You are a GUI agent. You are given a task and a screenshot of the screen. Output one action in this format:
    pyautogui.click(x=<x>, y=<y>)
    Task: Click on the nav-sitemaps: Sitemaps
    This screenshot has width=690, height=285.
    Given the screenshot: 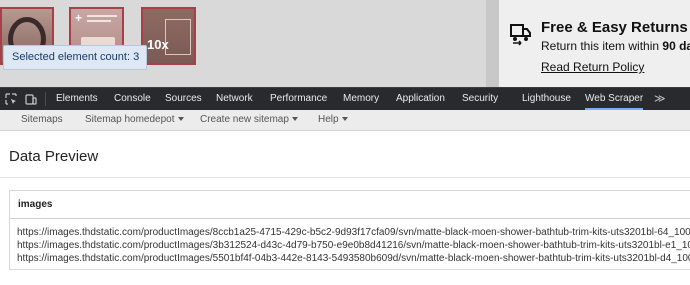 What is the action you would take?
    pyautogui.click(x=42, y=120)
    